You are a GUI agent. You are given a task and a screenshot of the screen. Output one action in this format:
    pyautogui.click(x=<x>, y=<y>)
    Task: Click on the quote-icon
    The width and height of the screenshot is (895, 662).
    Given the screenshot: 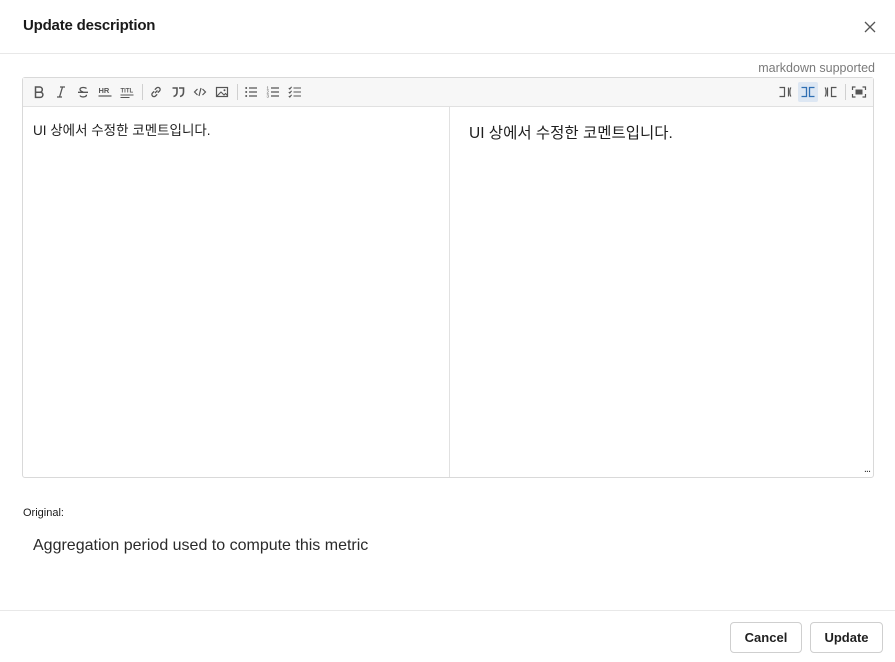 What is the action you would take?
    pyautogui.click(x=178, y=92)
    